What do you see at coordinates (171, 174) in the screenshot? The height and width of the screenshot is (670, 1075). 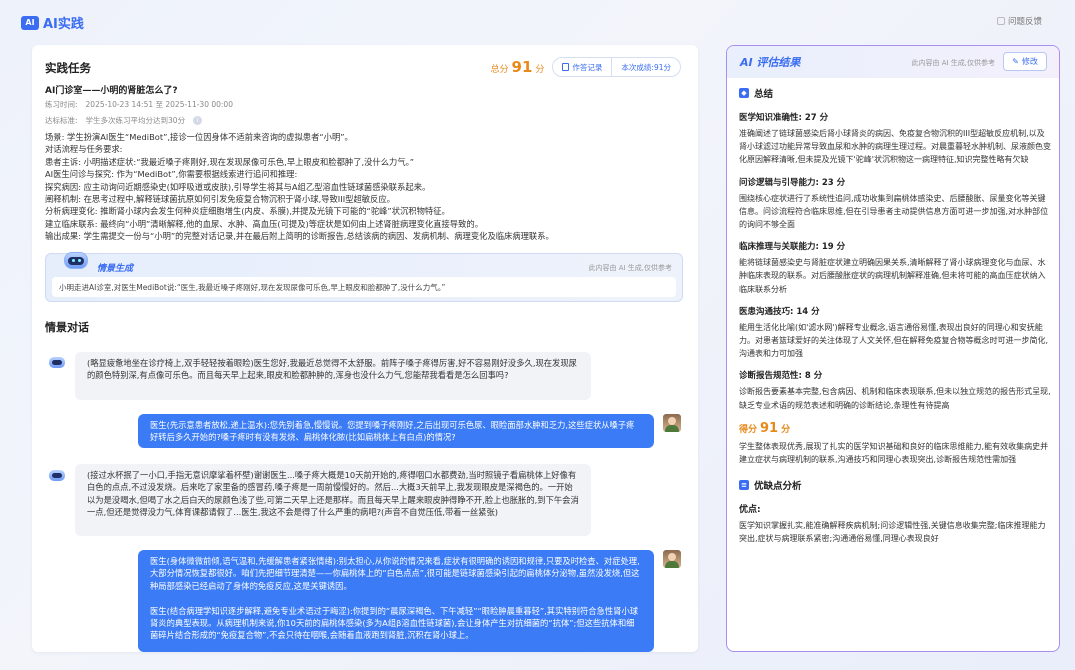 I see `content-line: AI医生问诊与探究: 作为“MediBot”,你需要根据线索进行追问和推理:` at bounding box center [171, 174].